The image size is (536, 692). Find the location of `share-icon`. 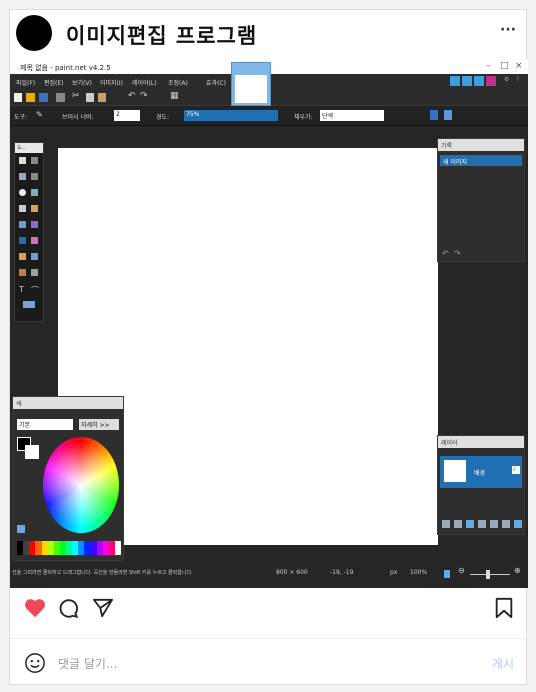

share-icon is located at coordinates (103, 608).